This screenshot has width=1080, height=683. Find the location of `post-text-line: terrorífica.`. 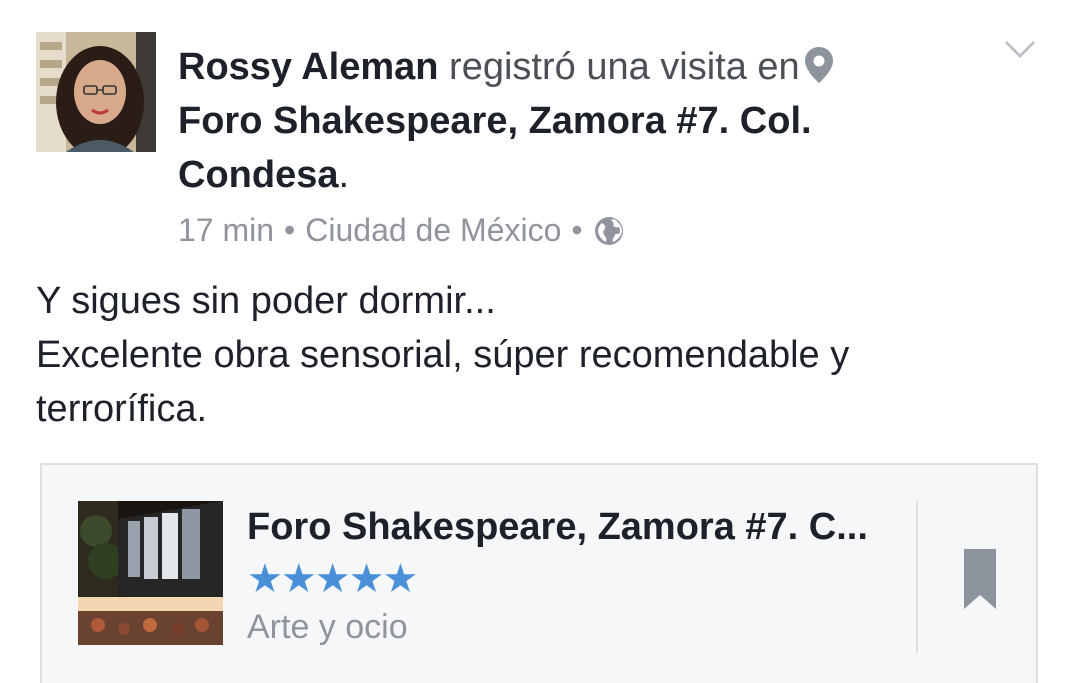

post-text-line: terrorífica. is located at coordinates (122, 409).